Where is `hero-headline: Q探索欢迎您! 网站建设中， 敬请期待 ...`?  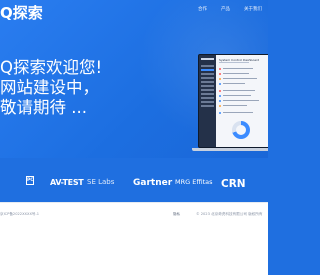 hero-headline: Q探索欢迎您! 网站建设中， 敬请期待 ... is located at coordinates (51, 88).